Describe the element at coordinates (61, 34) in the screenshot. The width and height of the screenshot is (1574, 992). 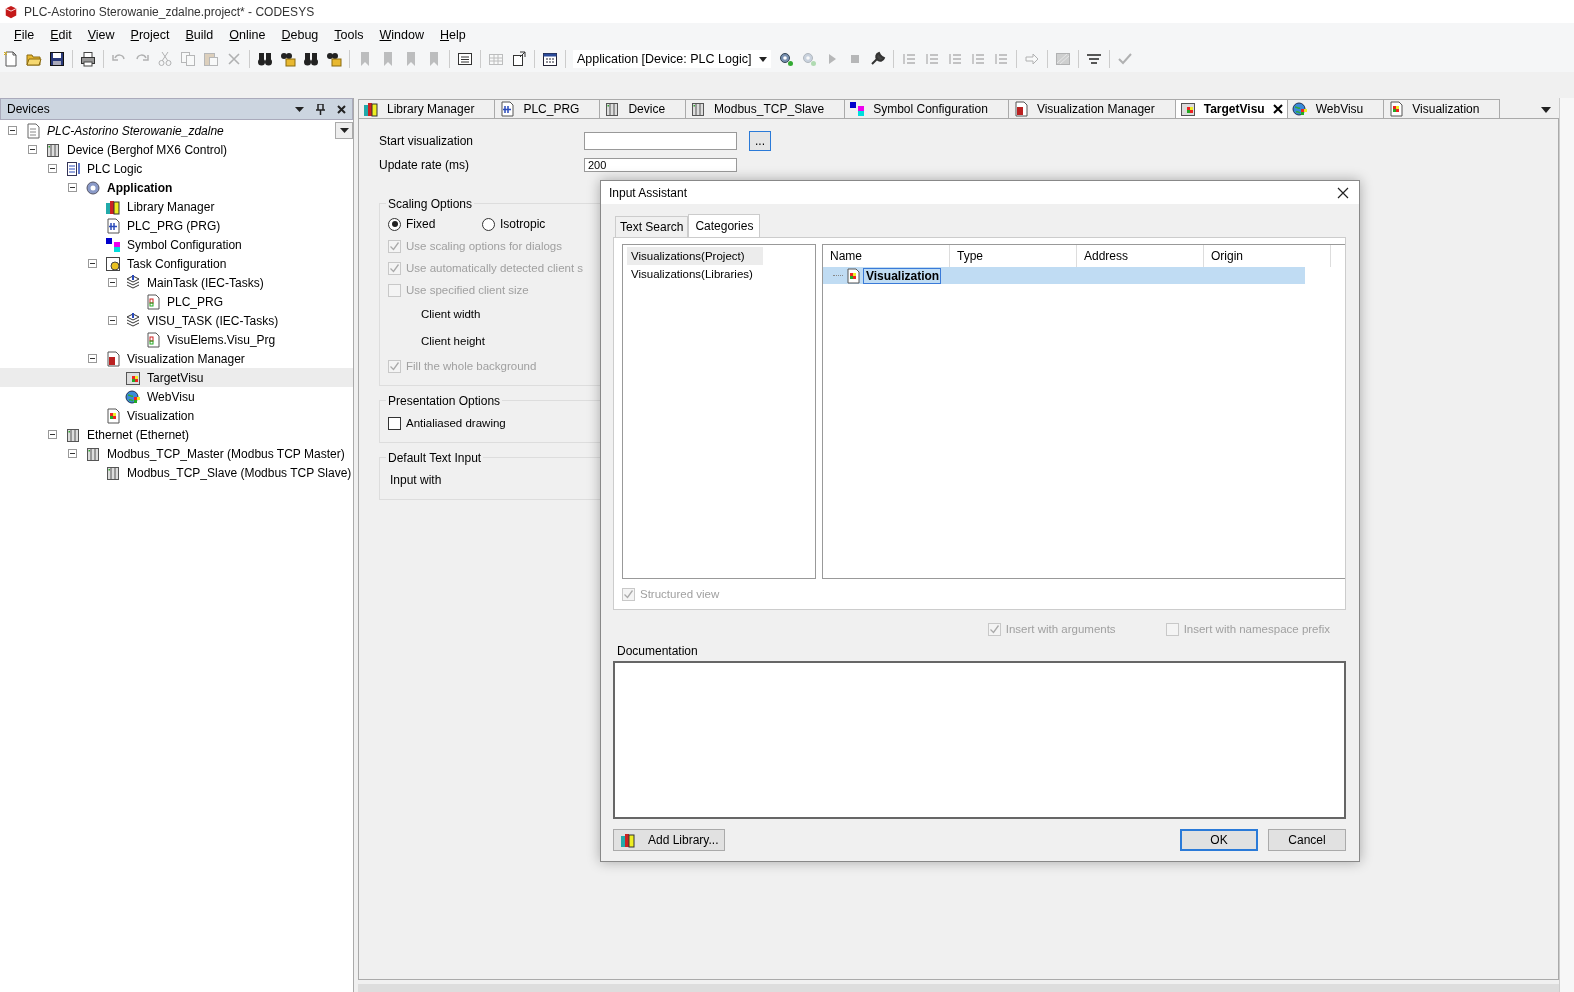
I see `menu-item: Edit` at that location.